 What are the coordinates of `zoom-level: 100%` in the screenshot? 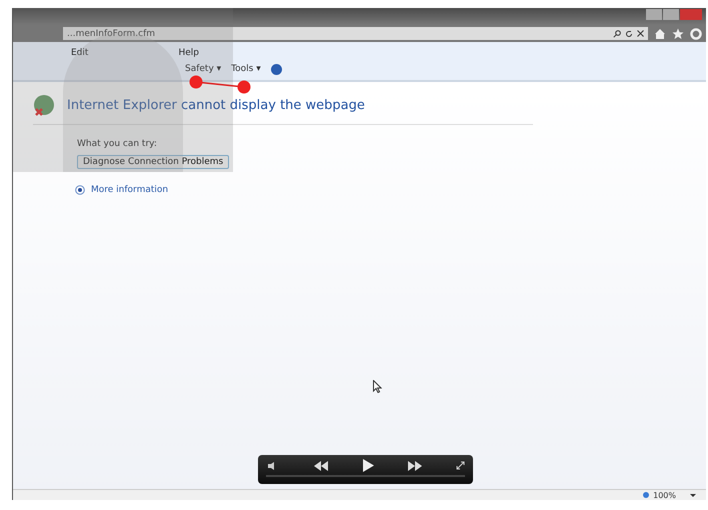 It's located at (664, 495).